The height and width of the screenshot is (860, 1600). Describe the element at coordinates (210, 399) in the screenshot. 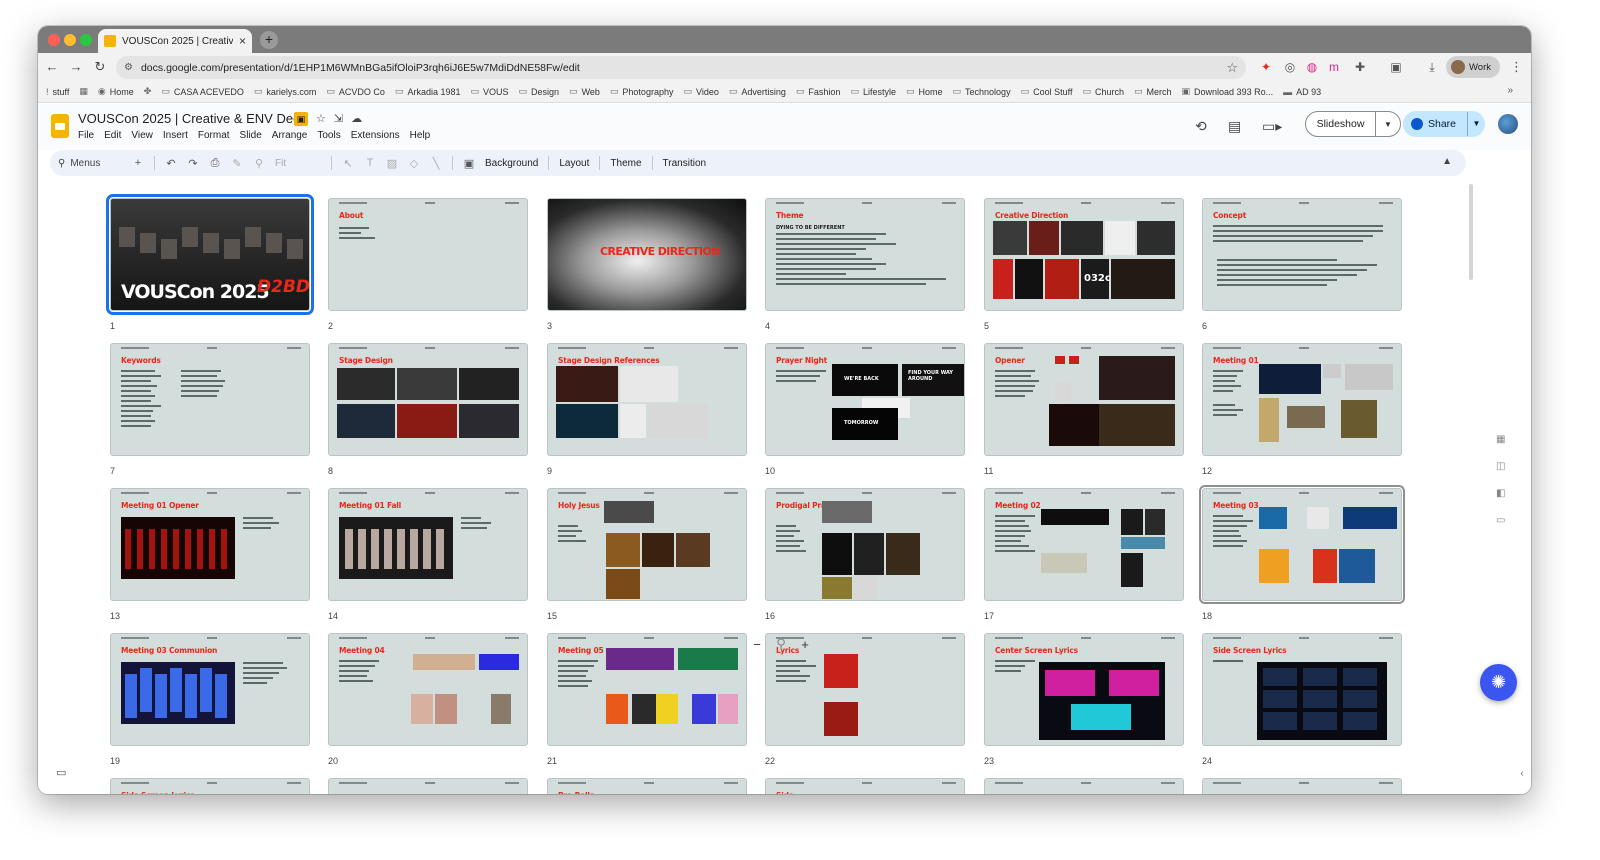

I see `slide-thumbnail: Keywords` at that location.